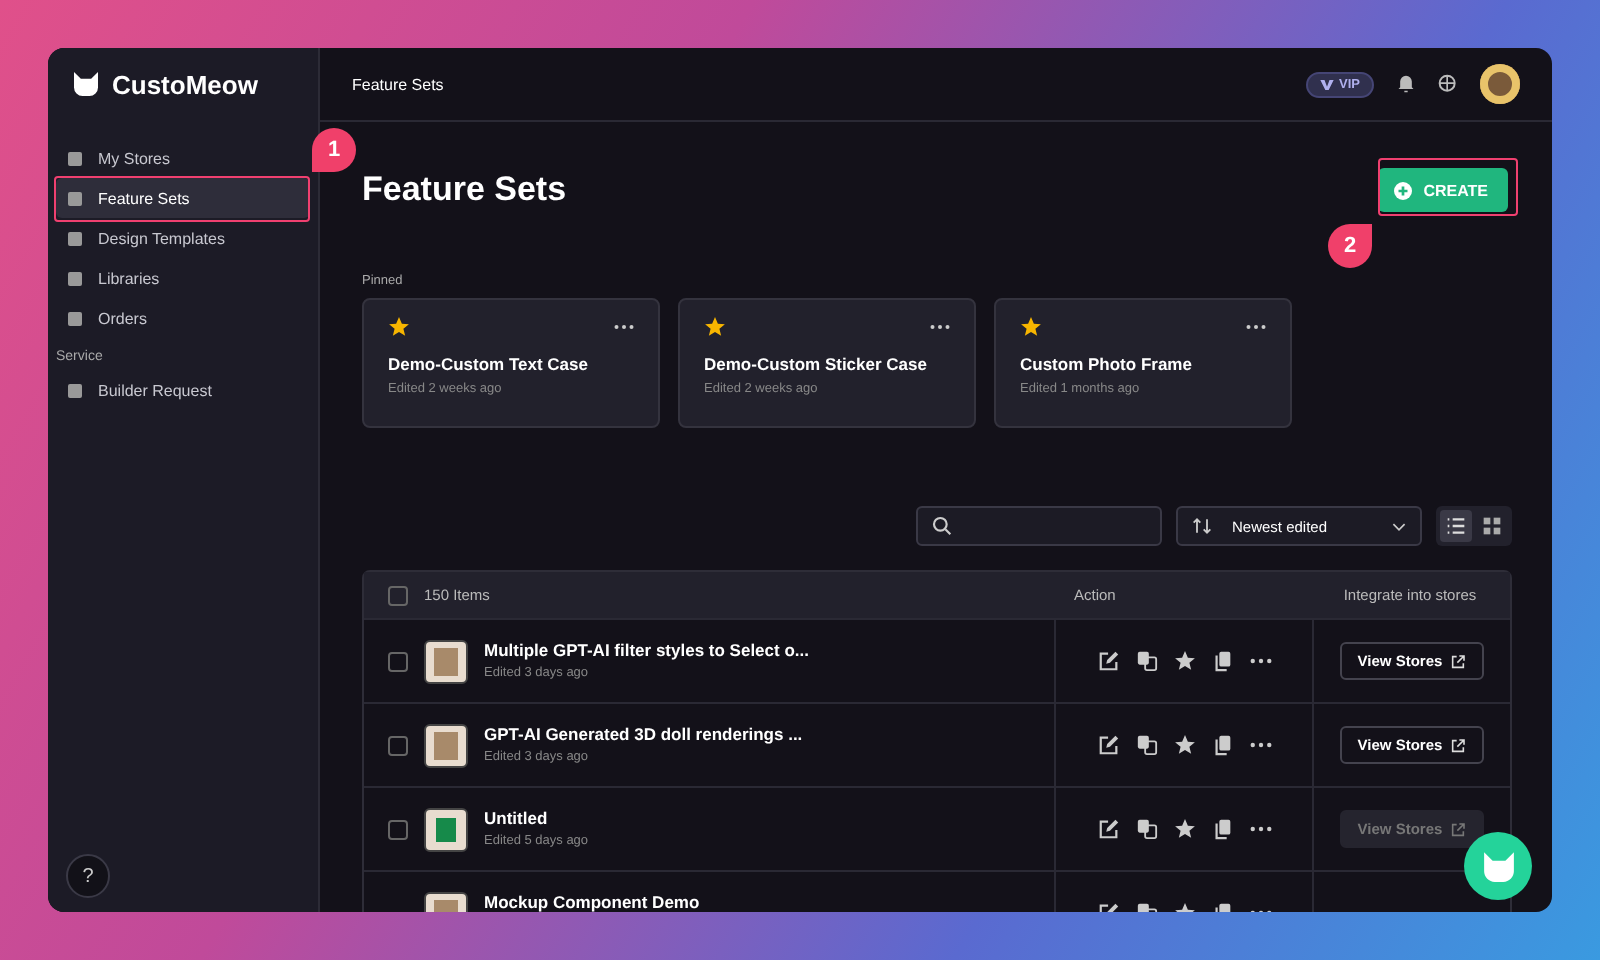  What do you see at coordinates (183, 158) in the screenshot?
I see `sidebar-item: My Stores` at bounding box center [183, 158].